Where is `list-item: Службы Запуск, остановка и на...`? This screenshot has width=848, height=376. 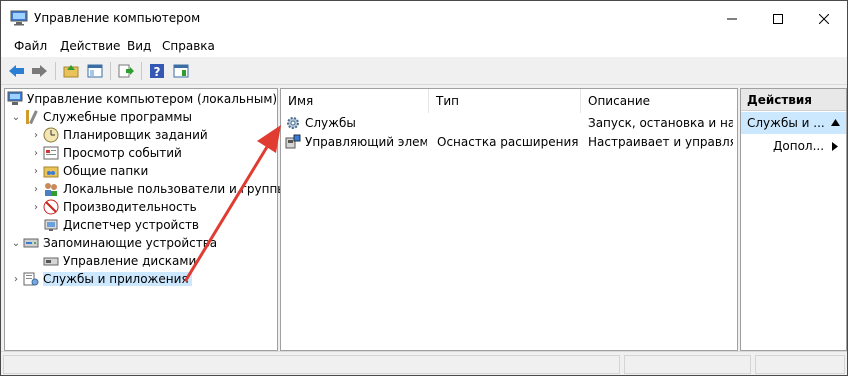
list-item: Службы Запуск, остановка и на... is located at coordinates (509, 123).